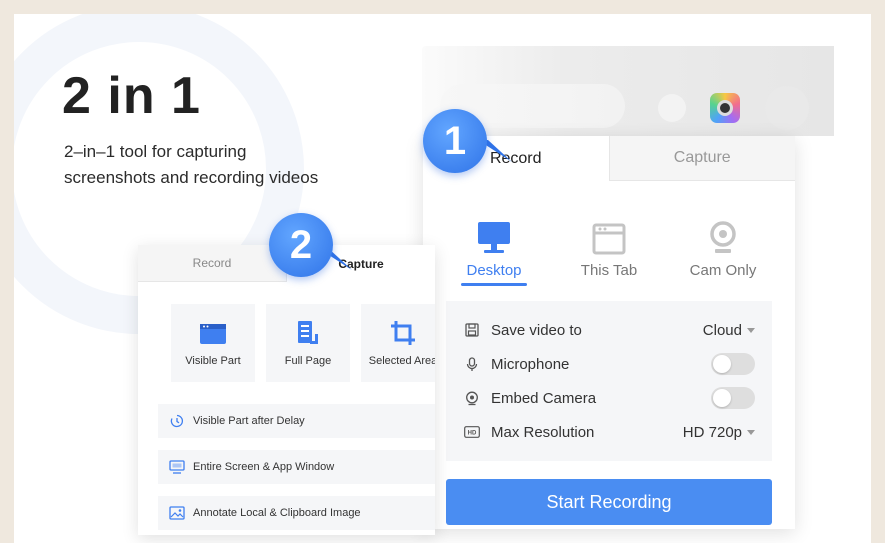  I want to click on hero-subtitle-line1: 2–in–1 tool for capturing, so click(155, 151).